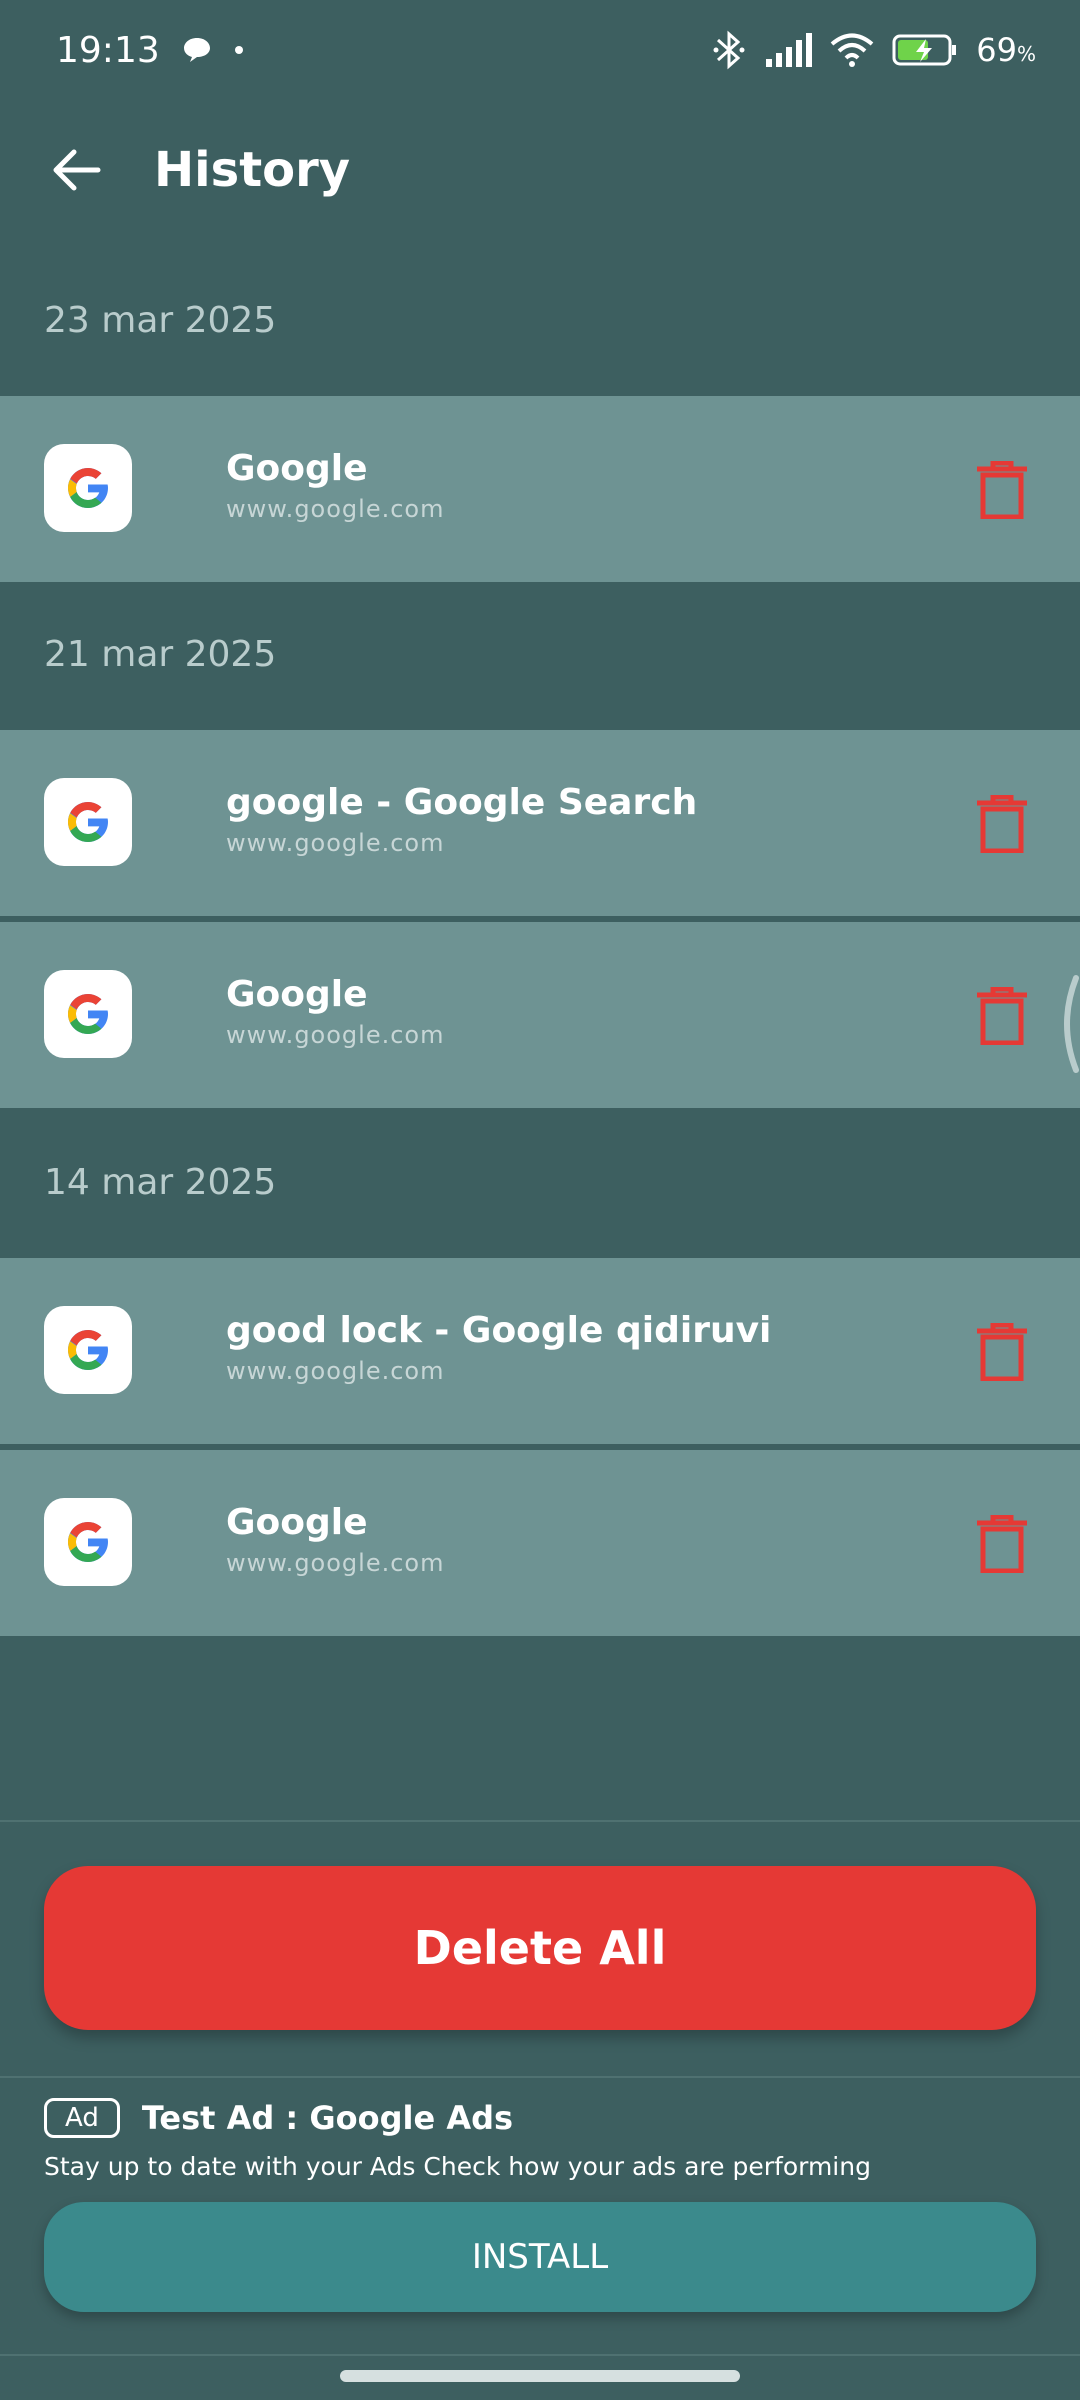 This screenshot has height=2400, width=1080. Describe the element at coordinates (1006, 50) in the screenshot. I see `battery-level: 69%` at that location.